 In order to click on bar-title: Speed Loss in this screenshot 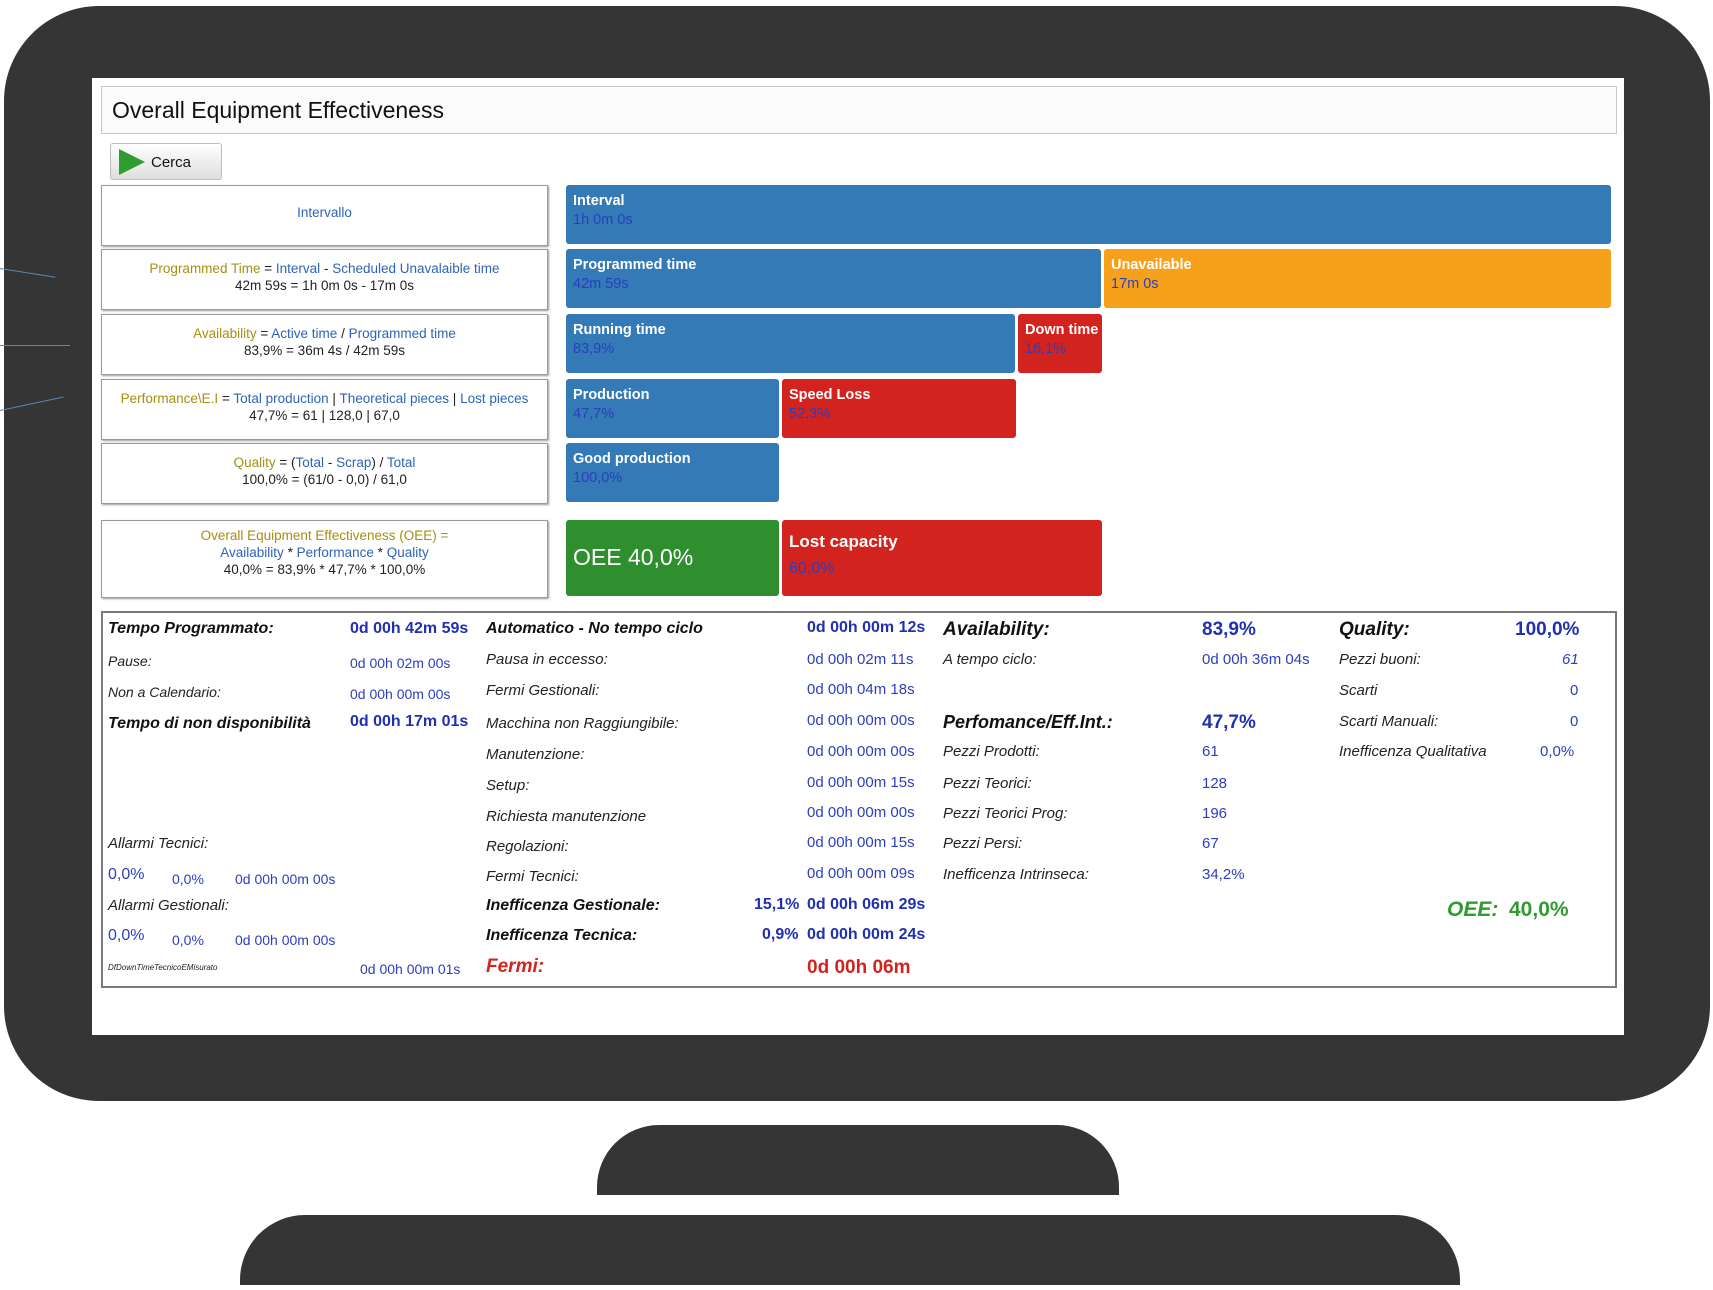, I will do `click(830, 395)`.